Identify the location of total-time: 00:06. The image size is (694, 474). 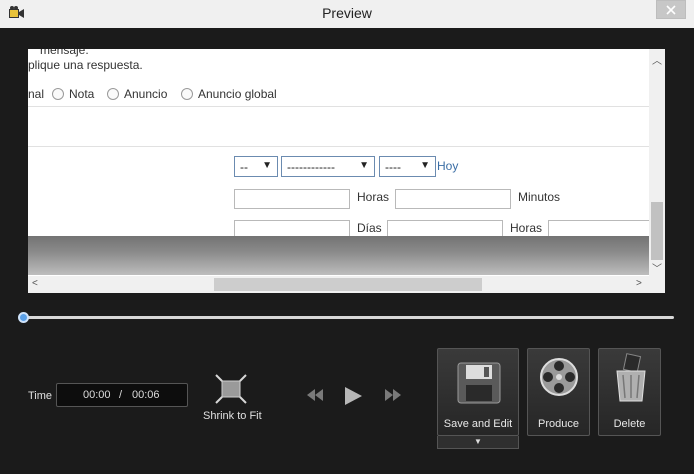
(146, 395).